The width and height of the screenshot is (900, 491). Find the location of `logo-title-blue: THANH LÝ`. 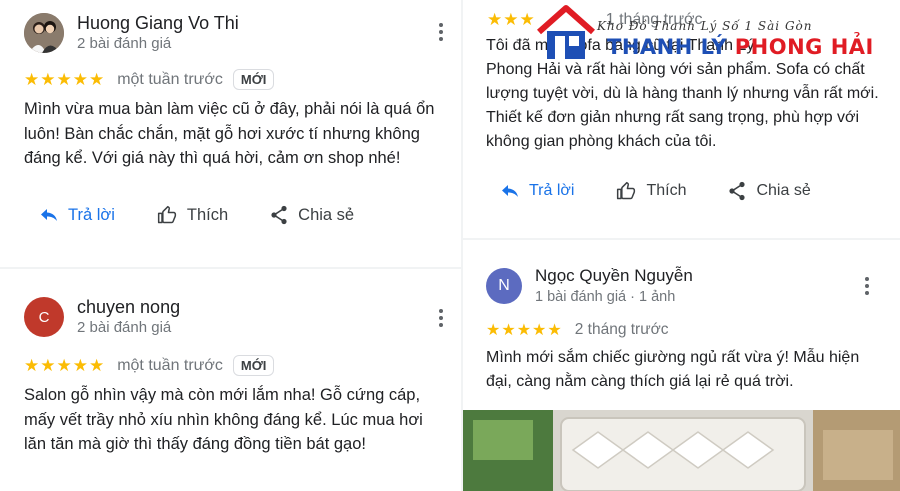

logo-title-blue: THANH LÝ is located at coordinates (667, 47).